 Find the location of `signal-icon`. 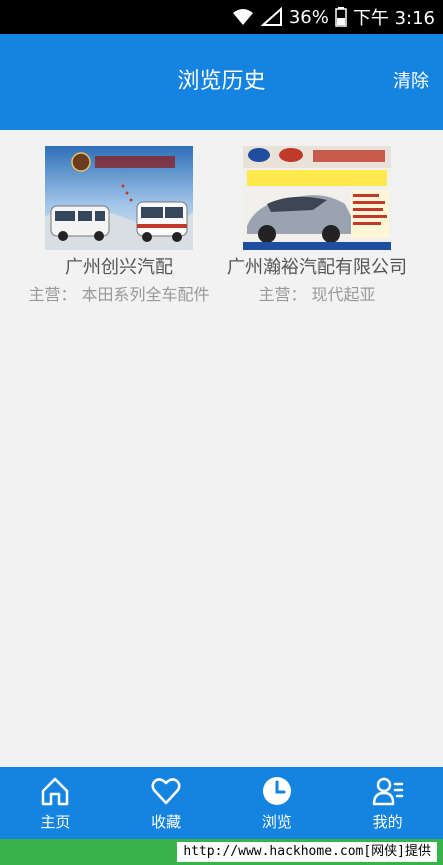

signal-icon is located at coordinates (271, 17).